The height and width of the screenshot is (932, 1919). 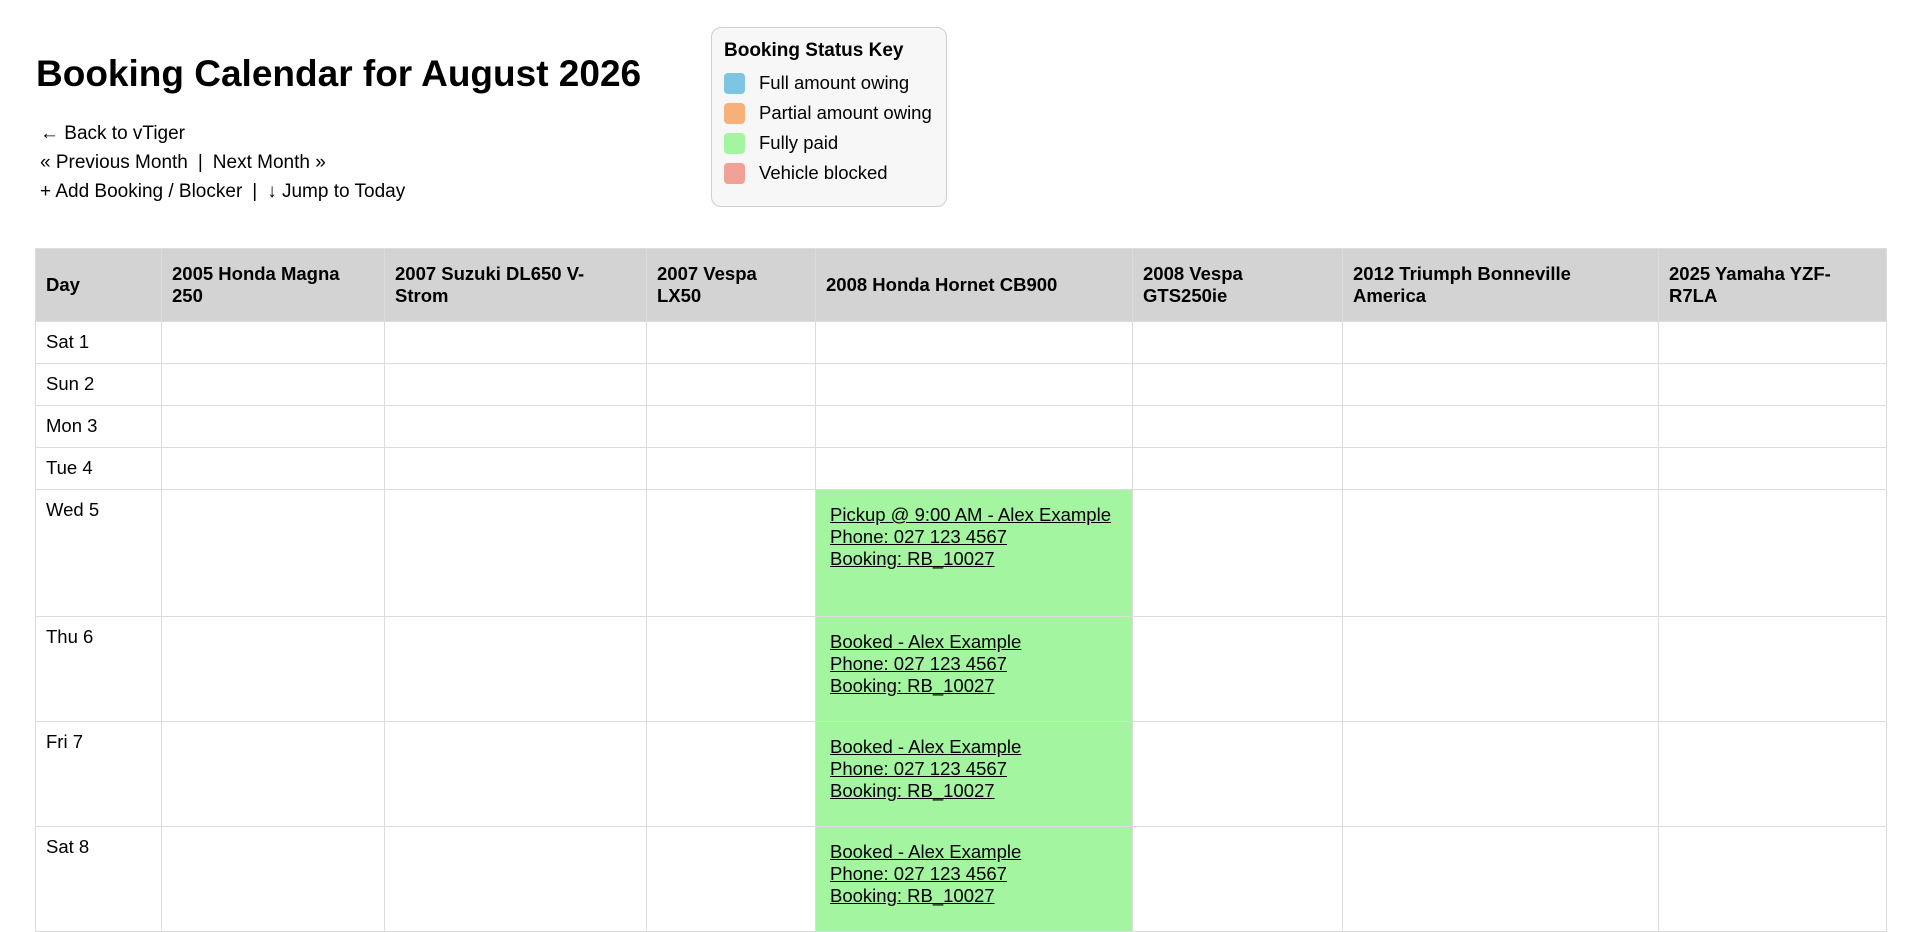 I want to click on legend-label: Full amount owing, so click(x=834, y=82).